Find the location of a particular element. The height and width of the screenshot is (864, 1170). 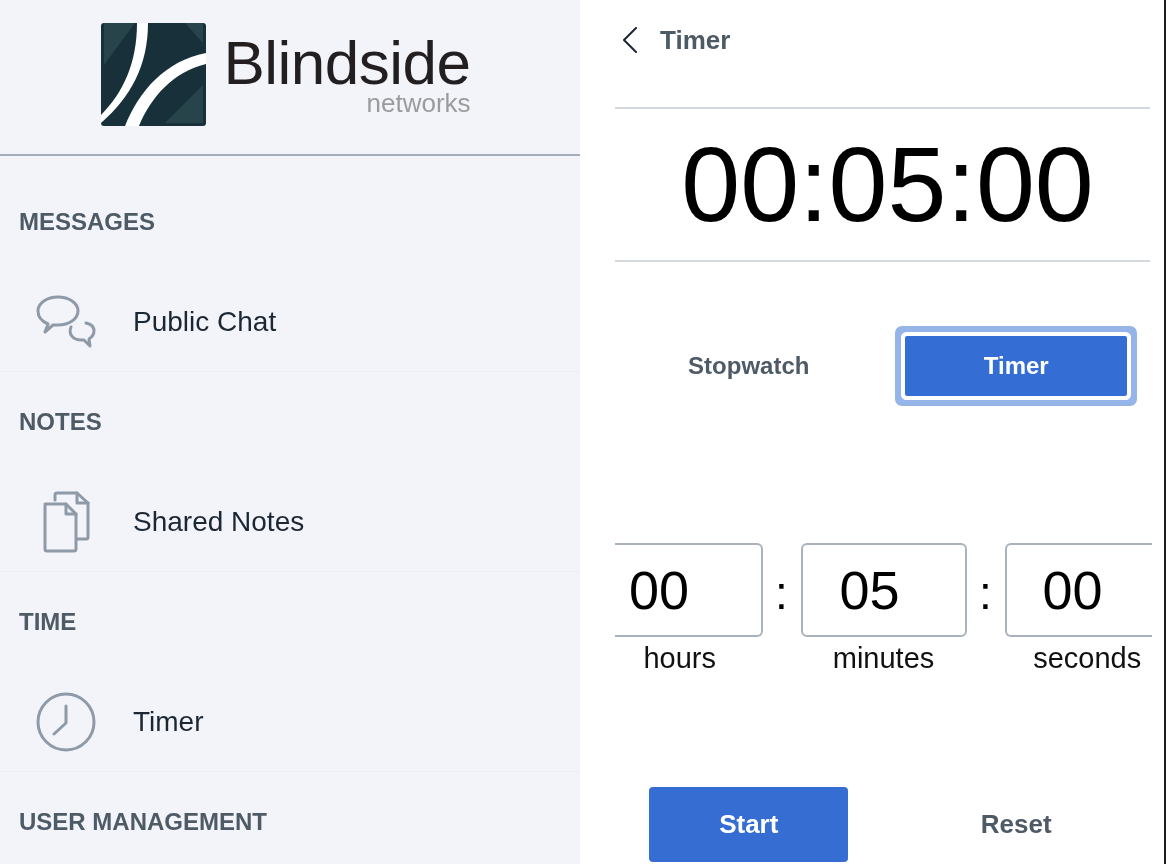

section-heading: MESSAGES is located at coordinates (87, 222).